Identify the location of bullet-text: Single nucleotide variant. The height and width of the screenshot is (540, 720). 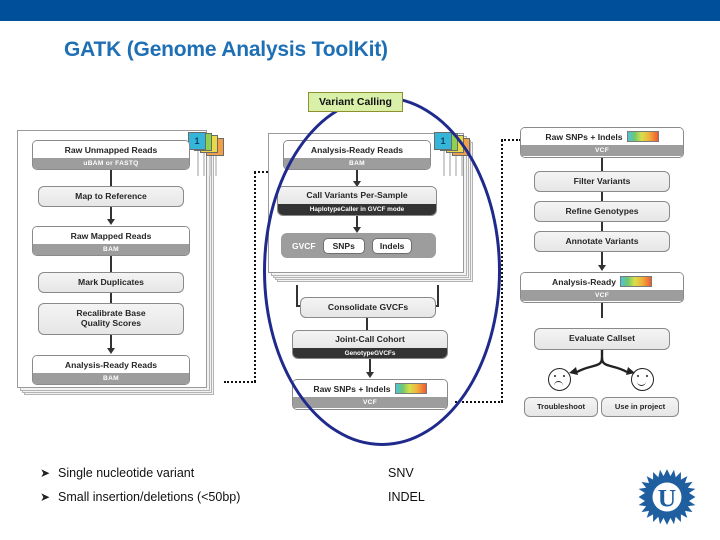
(126, 473).